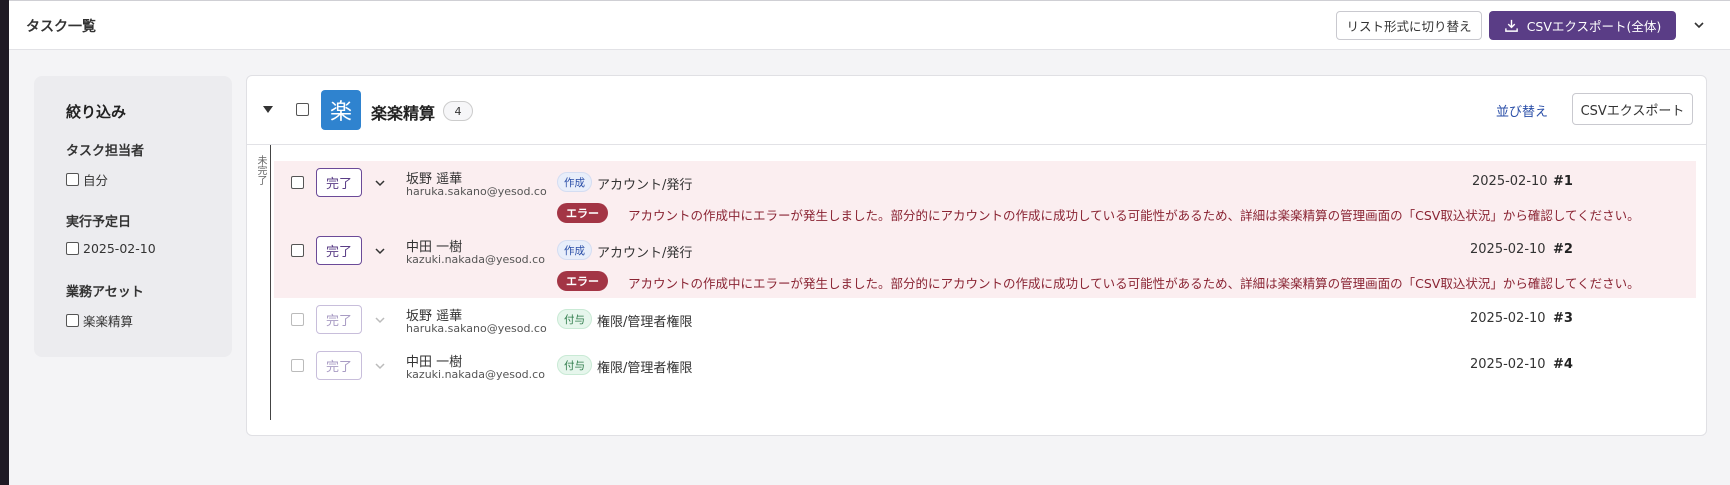 This screenshot has width=1730, height=485. What do you see at coordinates (72, 320) in the screenshot?
I see `filter-asset-checkbox` at bounding box center [72, 320].